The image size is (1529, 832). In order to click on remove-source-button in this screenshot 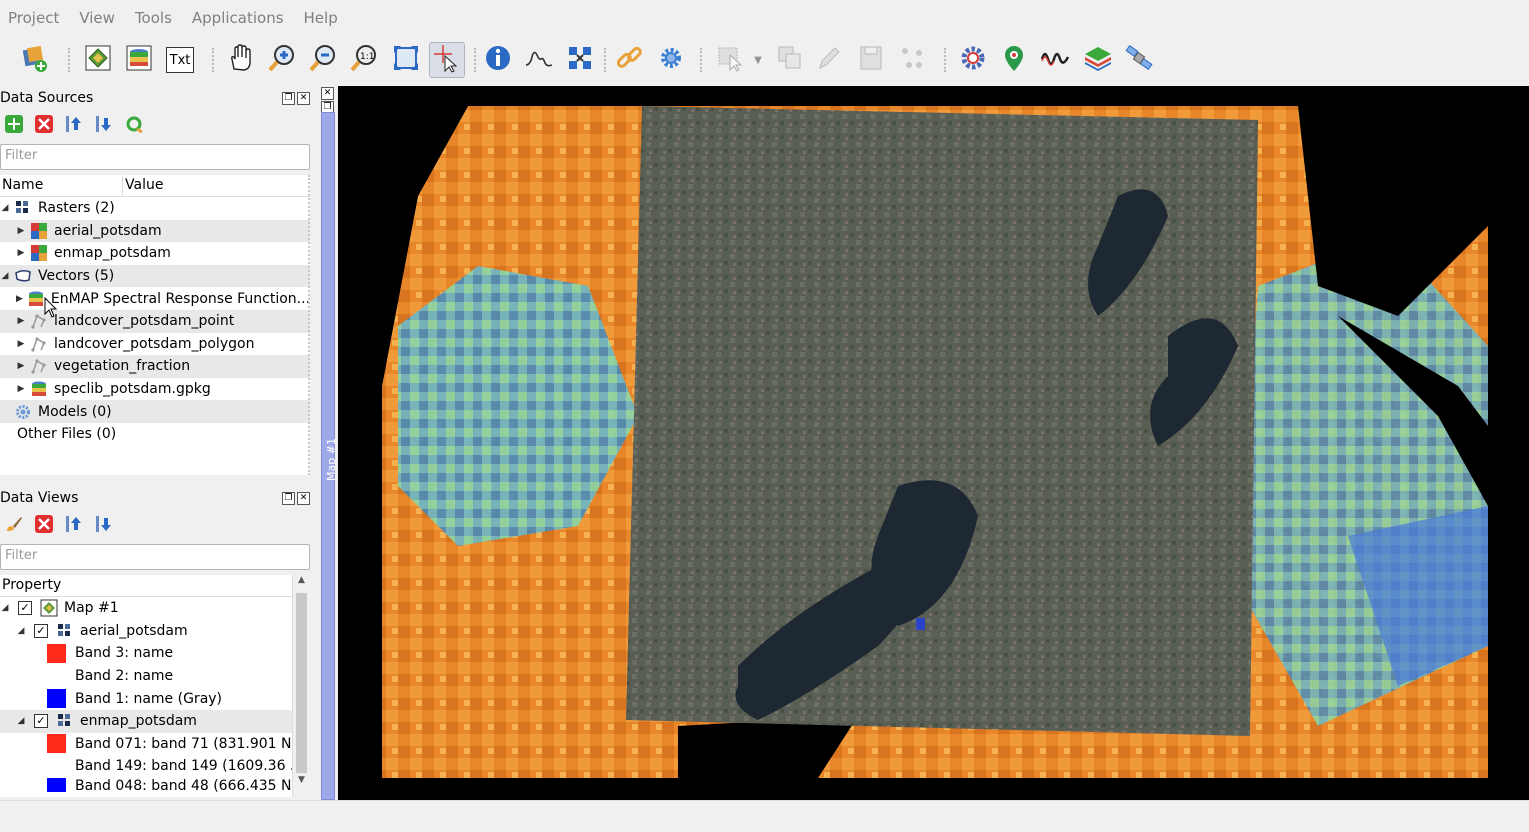, I will do `click(44, 126)`.